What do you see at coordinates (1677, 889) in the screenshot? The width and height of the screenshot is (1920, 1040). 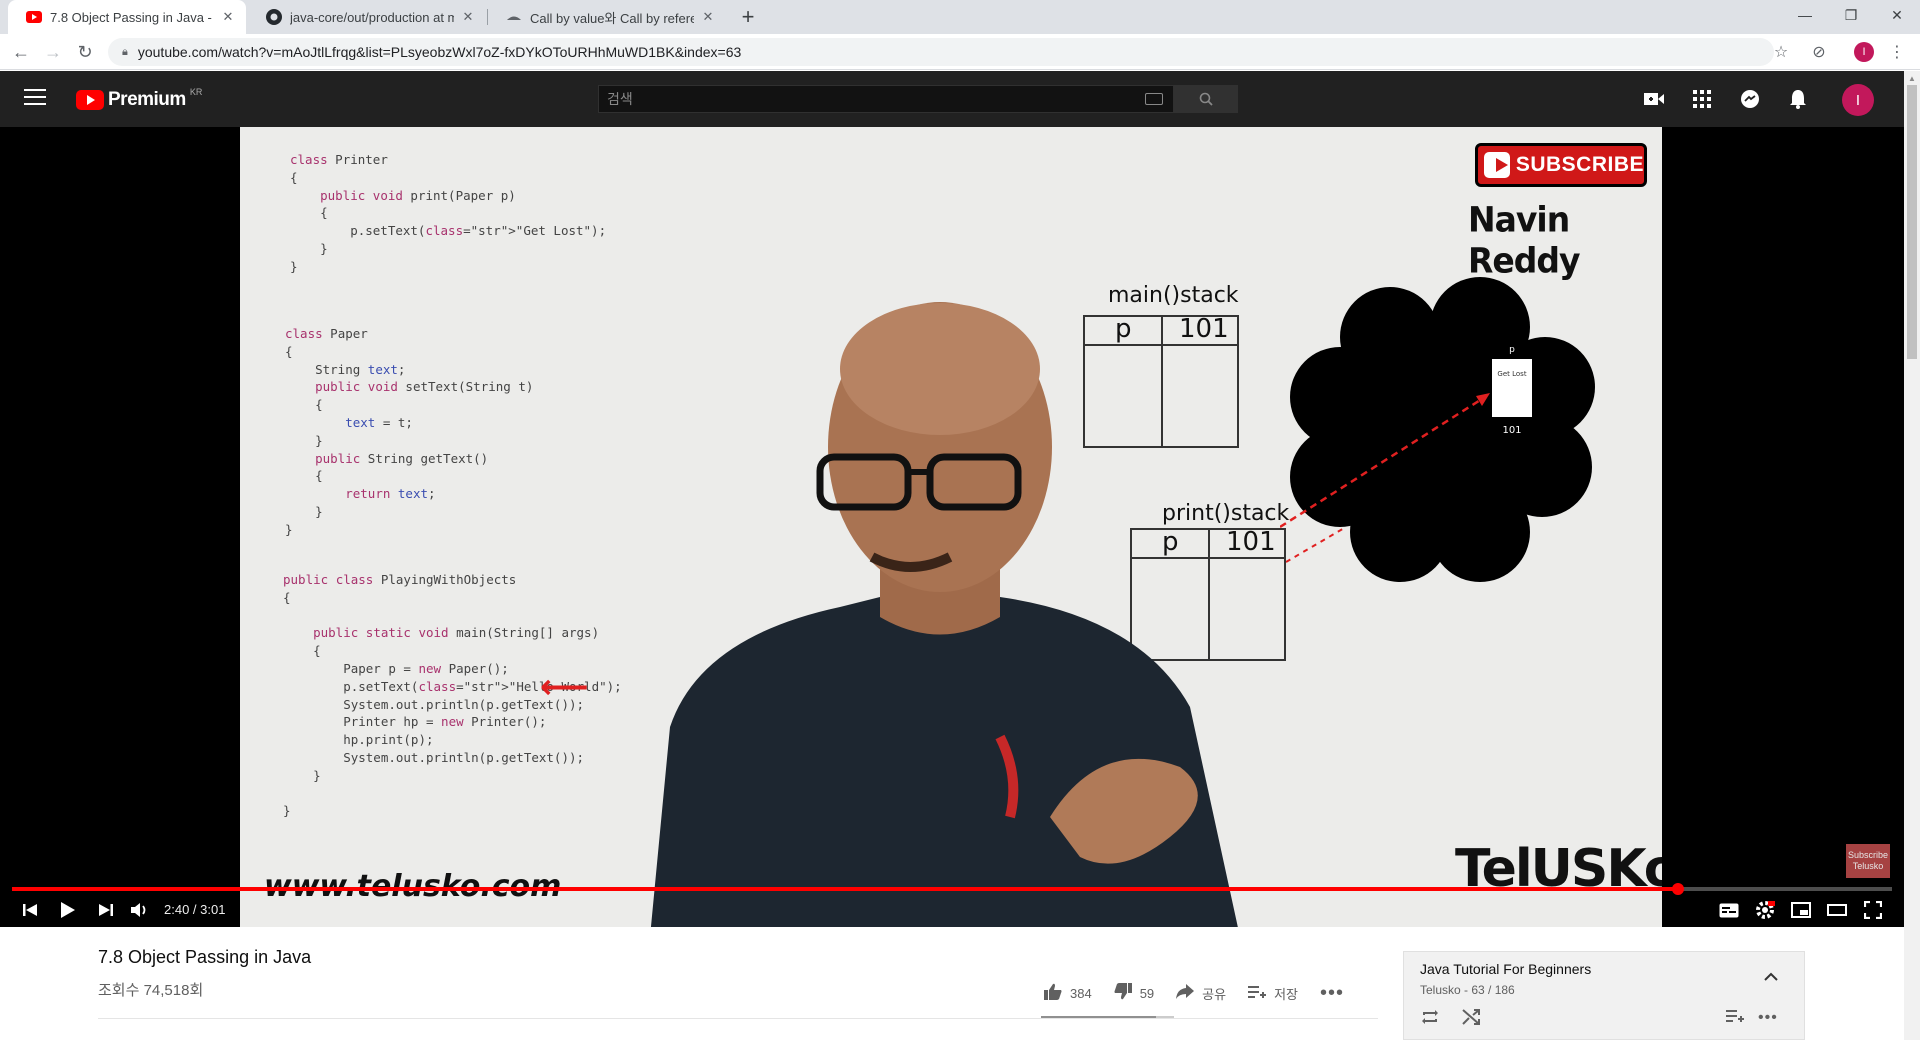 I see `scrubber-handle` at bounding box center [1677, 889].